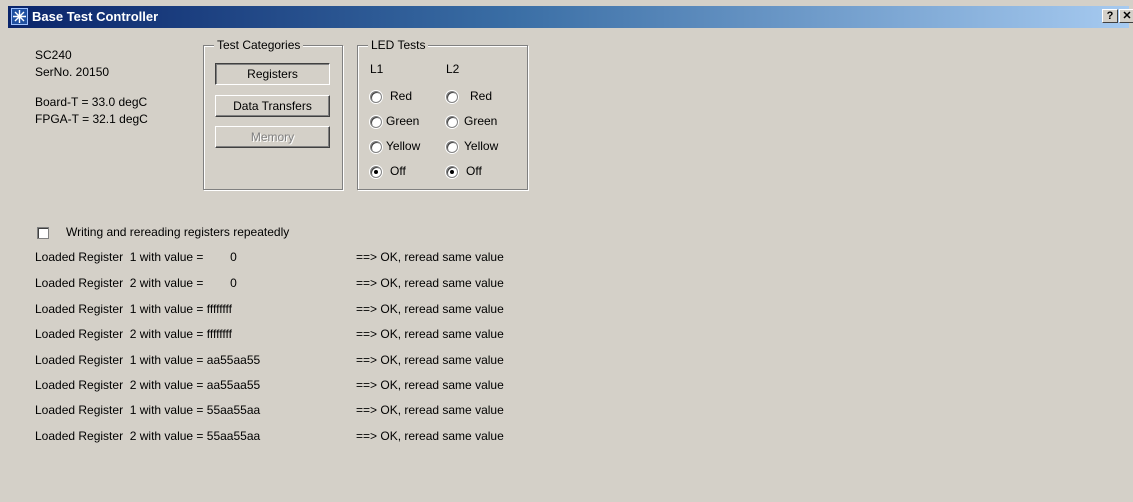 The image size is (1133, 502). What do you see at coordinates (570, 17) in the screenshot?
I see `title-bar: Base Test Controller ? ✕` at bounding box center [570, 17].